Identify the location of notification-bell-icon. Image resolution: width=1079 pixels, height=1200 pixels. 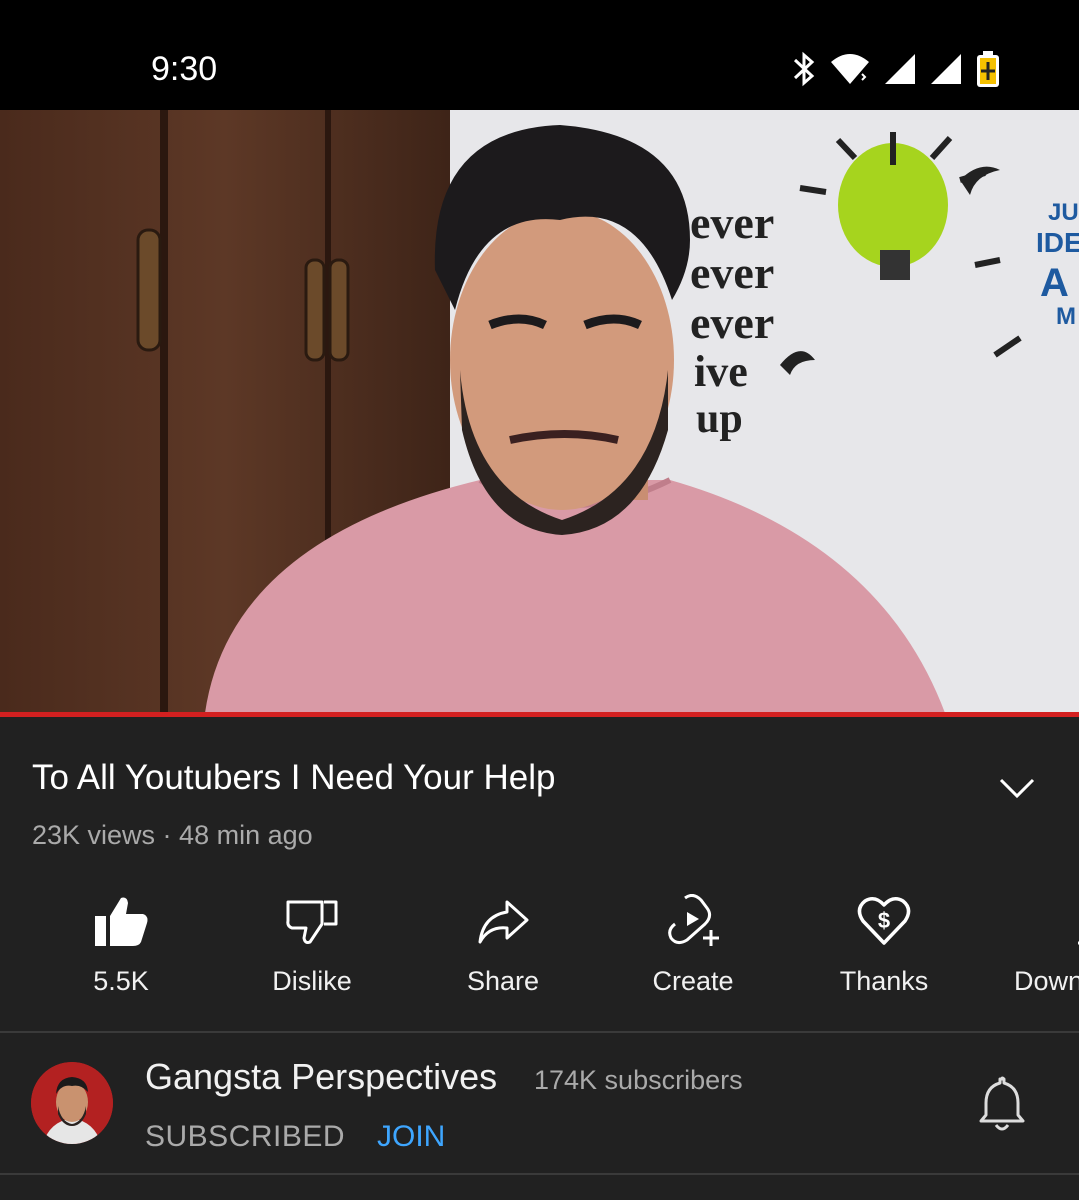
(1002, 1104).